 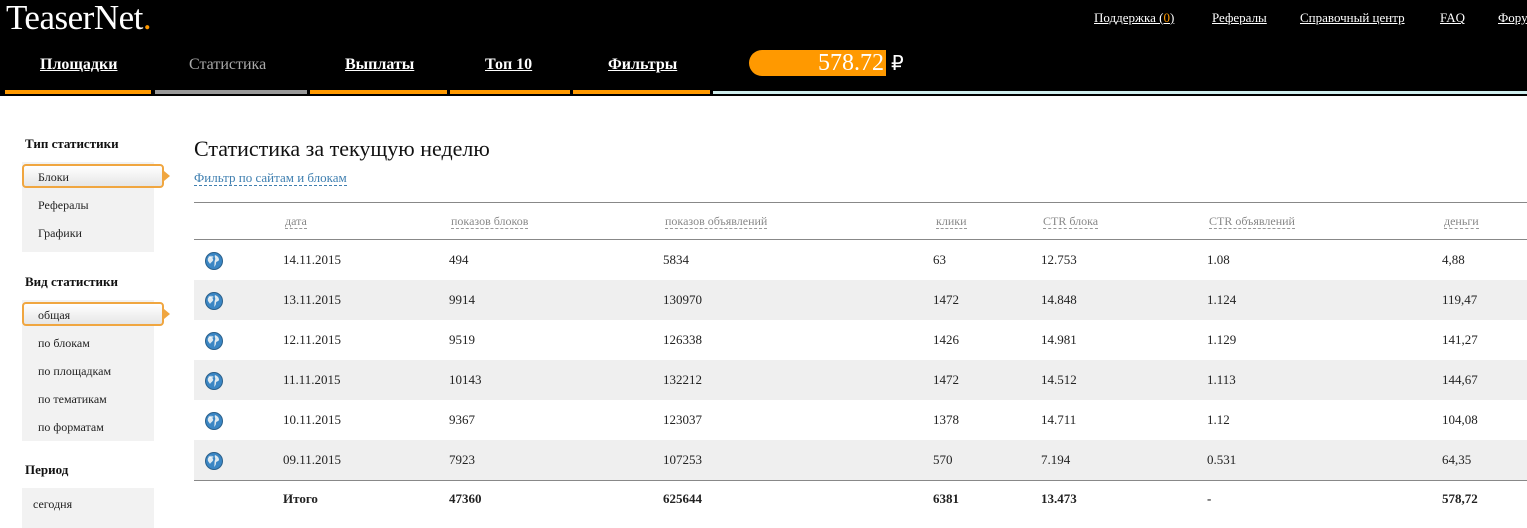 What do you see at coordinates (462, 459) in the screenshot?
I see `cell-block-views: 7923` at bounding box center [462, 459].